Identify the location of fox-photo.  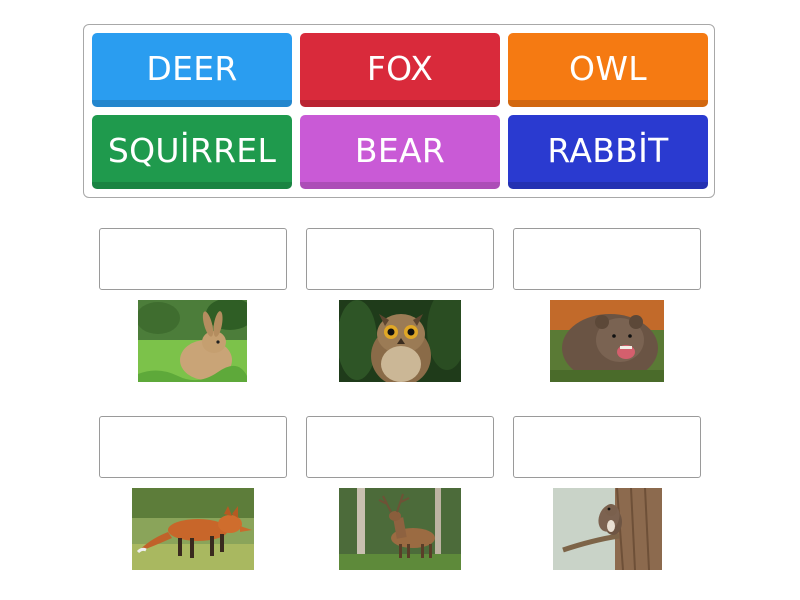
(193, 529).